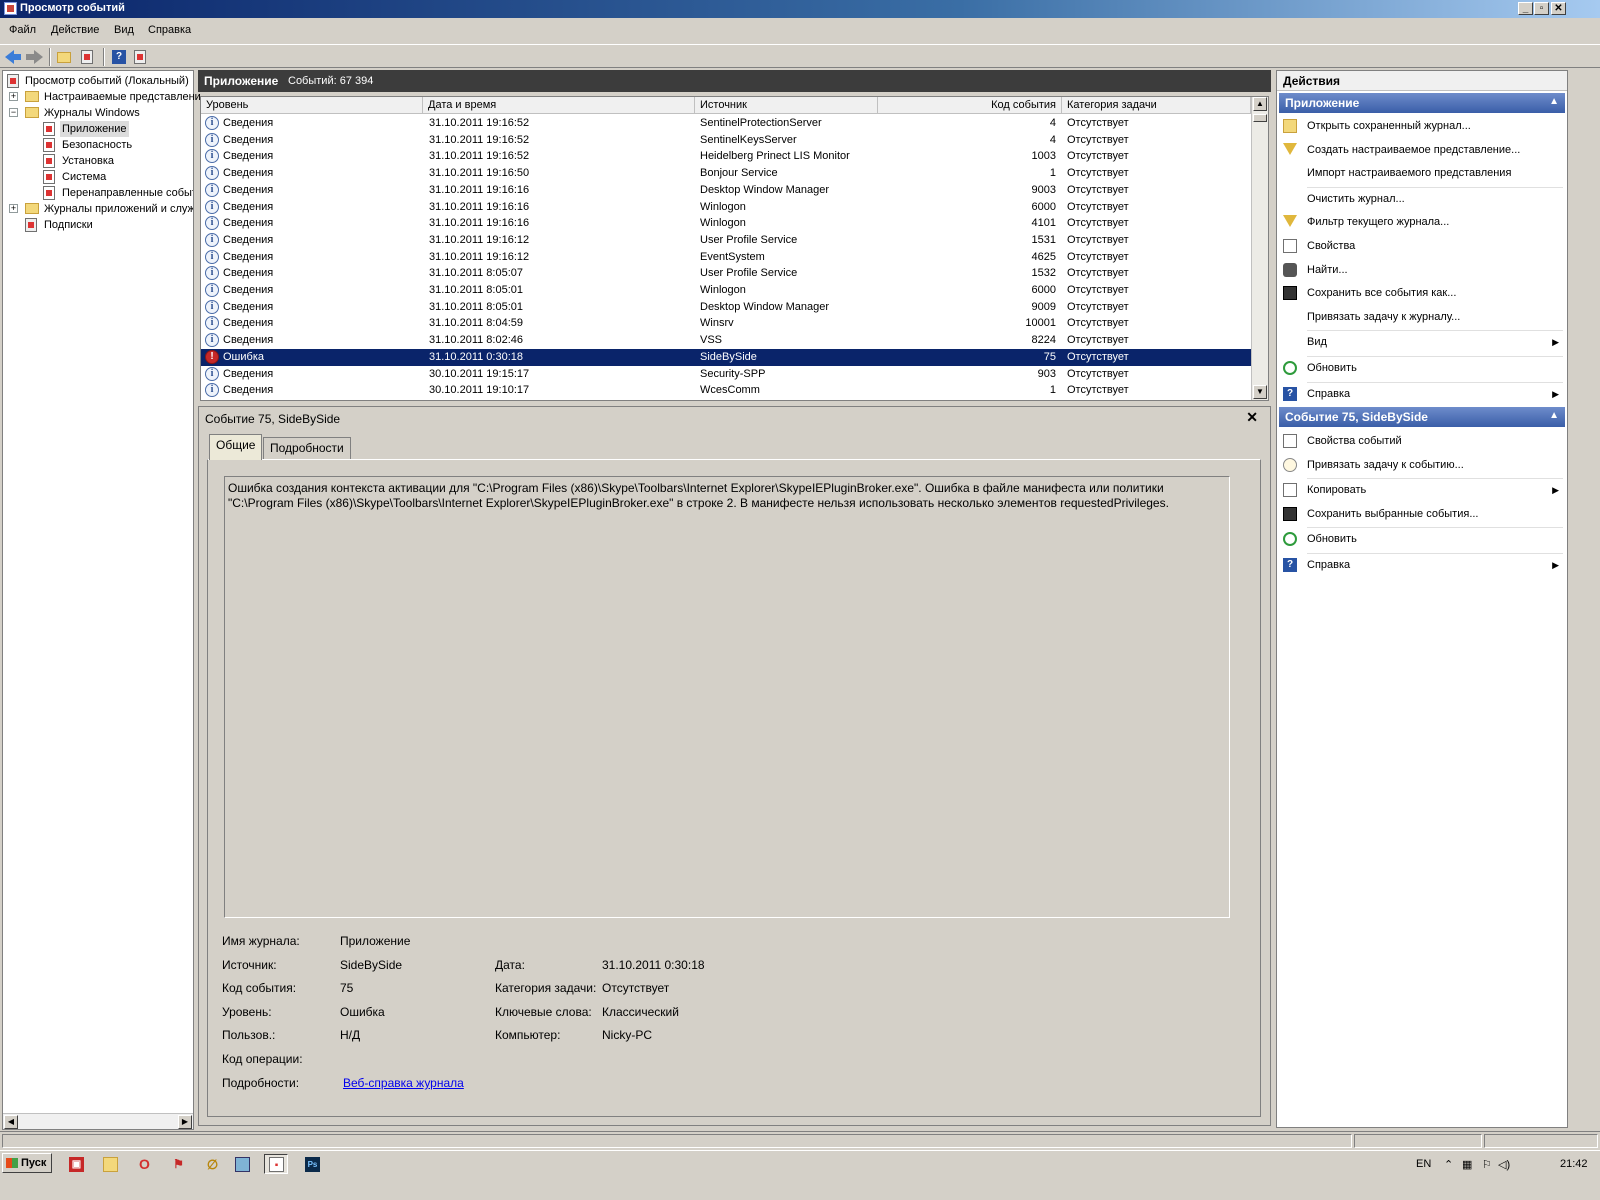  Describe the element at coordinates (76, 1164) in the screenshot. I see `taskbar-app-red: ▣` at that location.